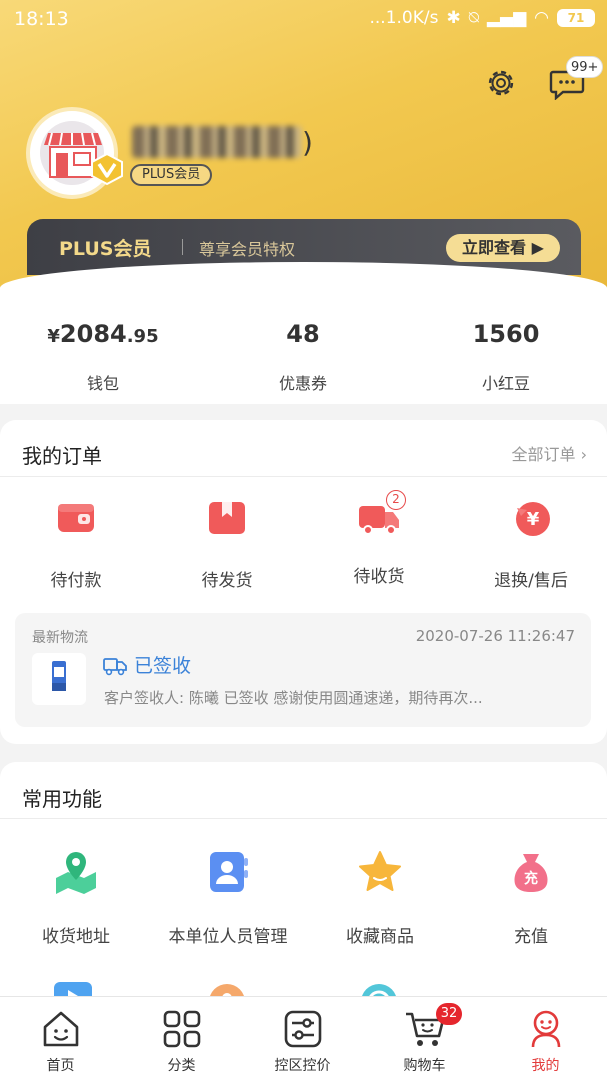  What do you see at coordinates (545, 1029) in the screenshot?
I see `profile-icon` at bounding box center [545, 1029].